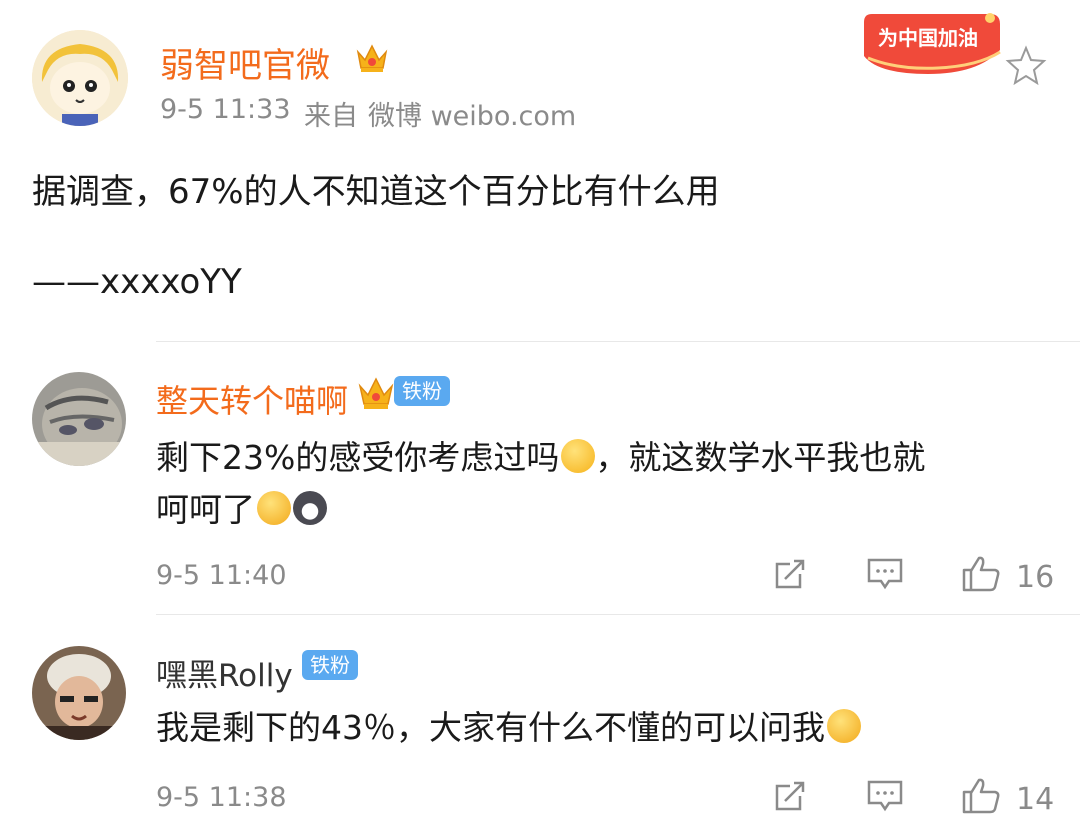 The image size is (1080, 836). What do you see at coordinates (578, 456) in the screenshot?
I see `smile-emoji-icon` at bounding box center [578, 456].